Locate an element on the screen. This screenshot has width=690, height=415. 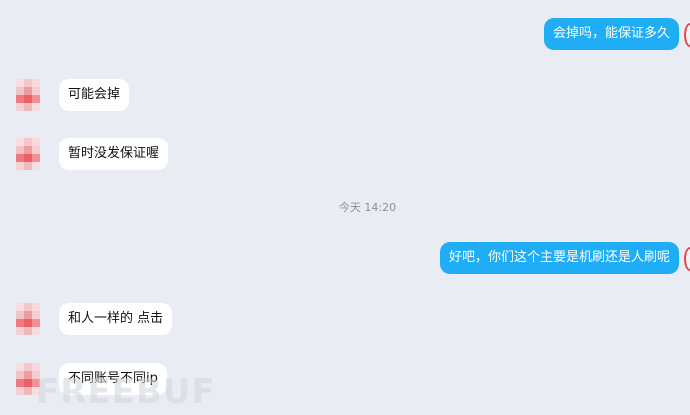
message-bubble-incoming: 不同账号不同ip is located at coordinates (113, 379).